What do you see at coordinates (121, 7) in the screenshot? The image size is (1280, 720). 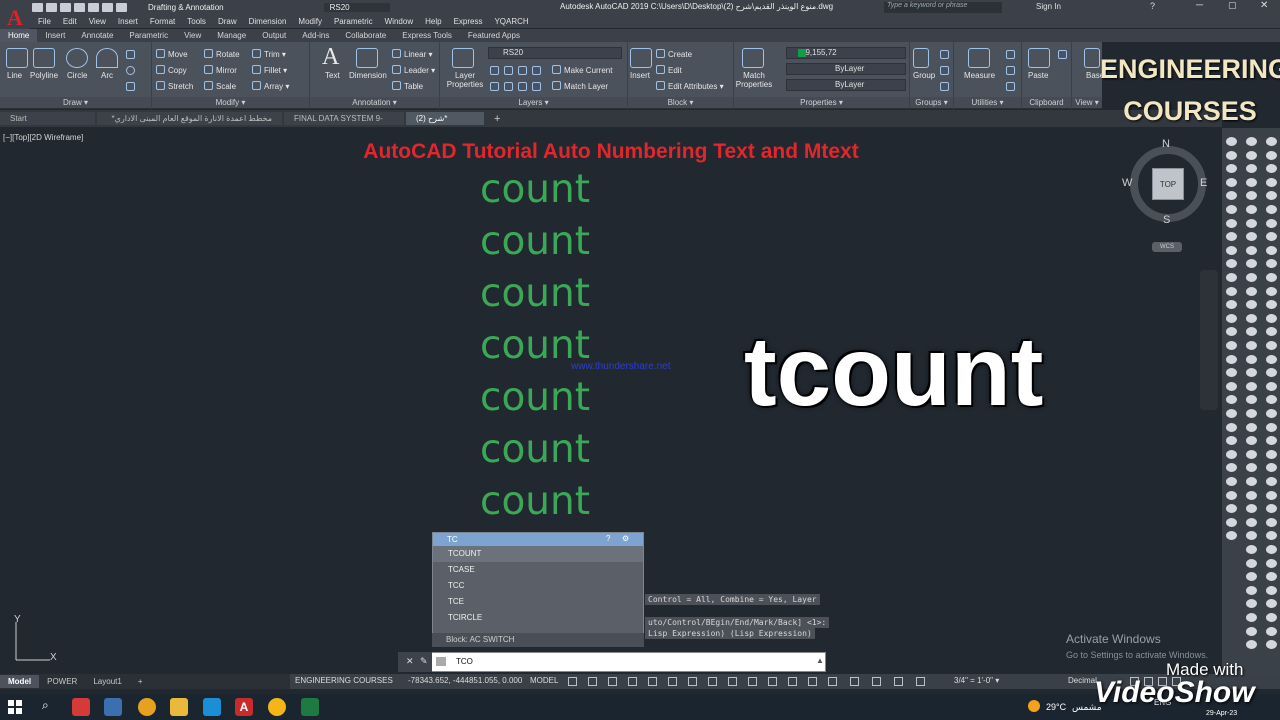 I see `redo-icon` at bounding box center [121, 7].